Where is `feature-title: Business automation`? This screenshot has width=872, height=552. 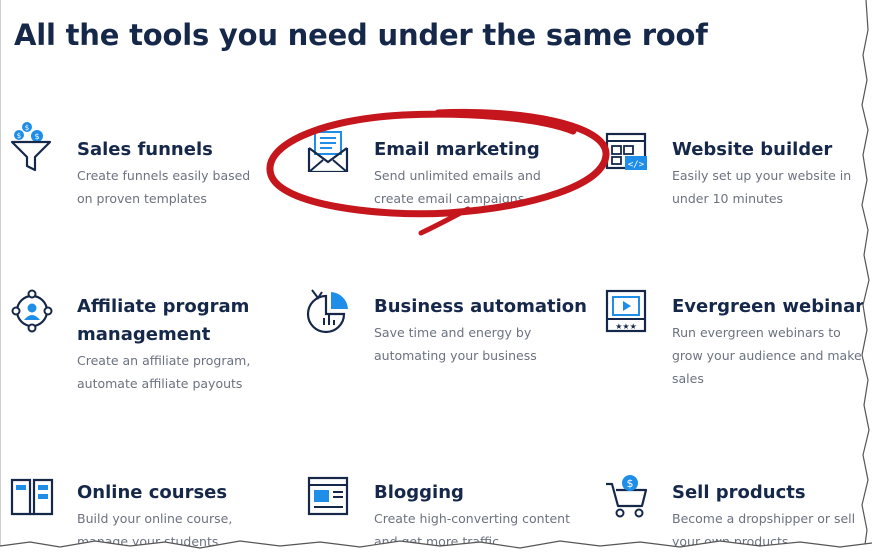
feature-title: Business automation is located at coordinates (480, 306).